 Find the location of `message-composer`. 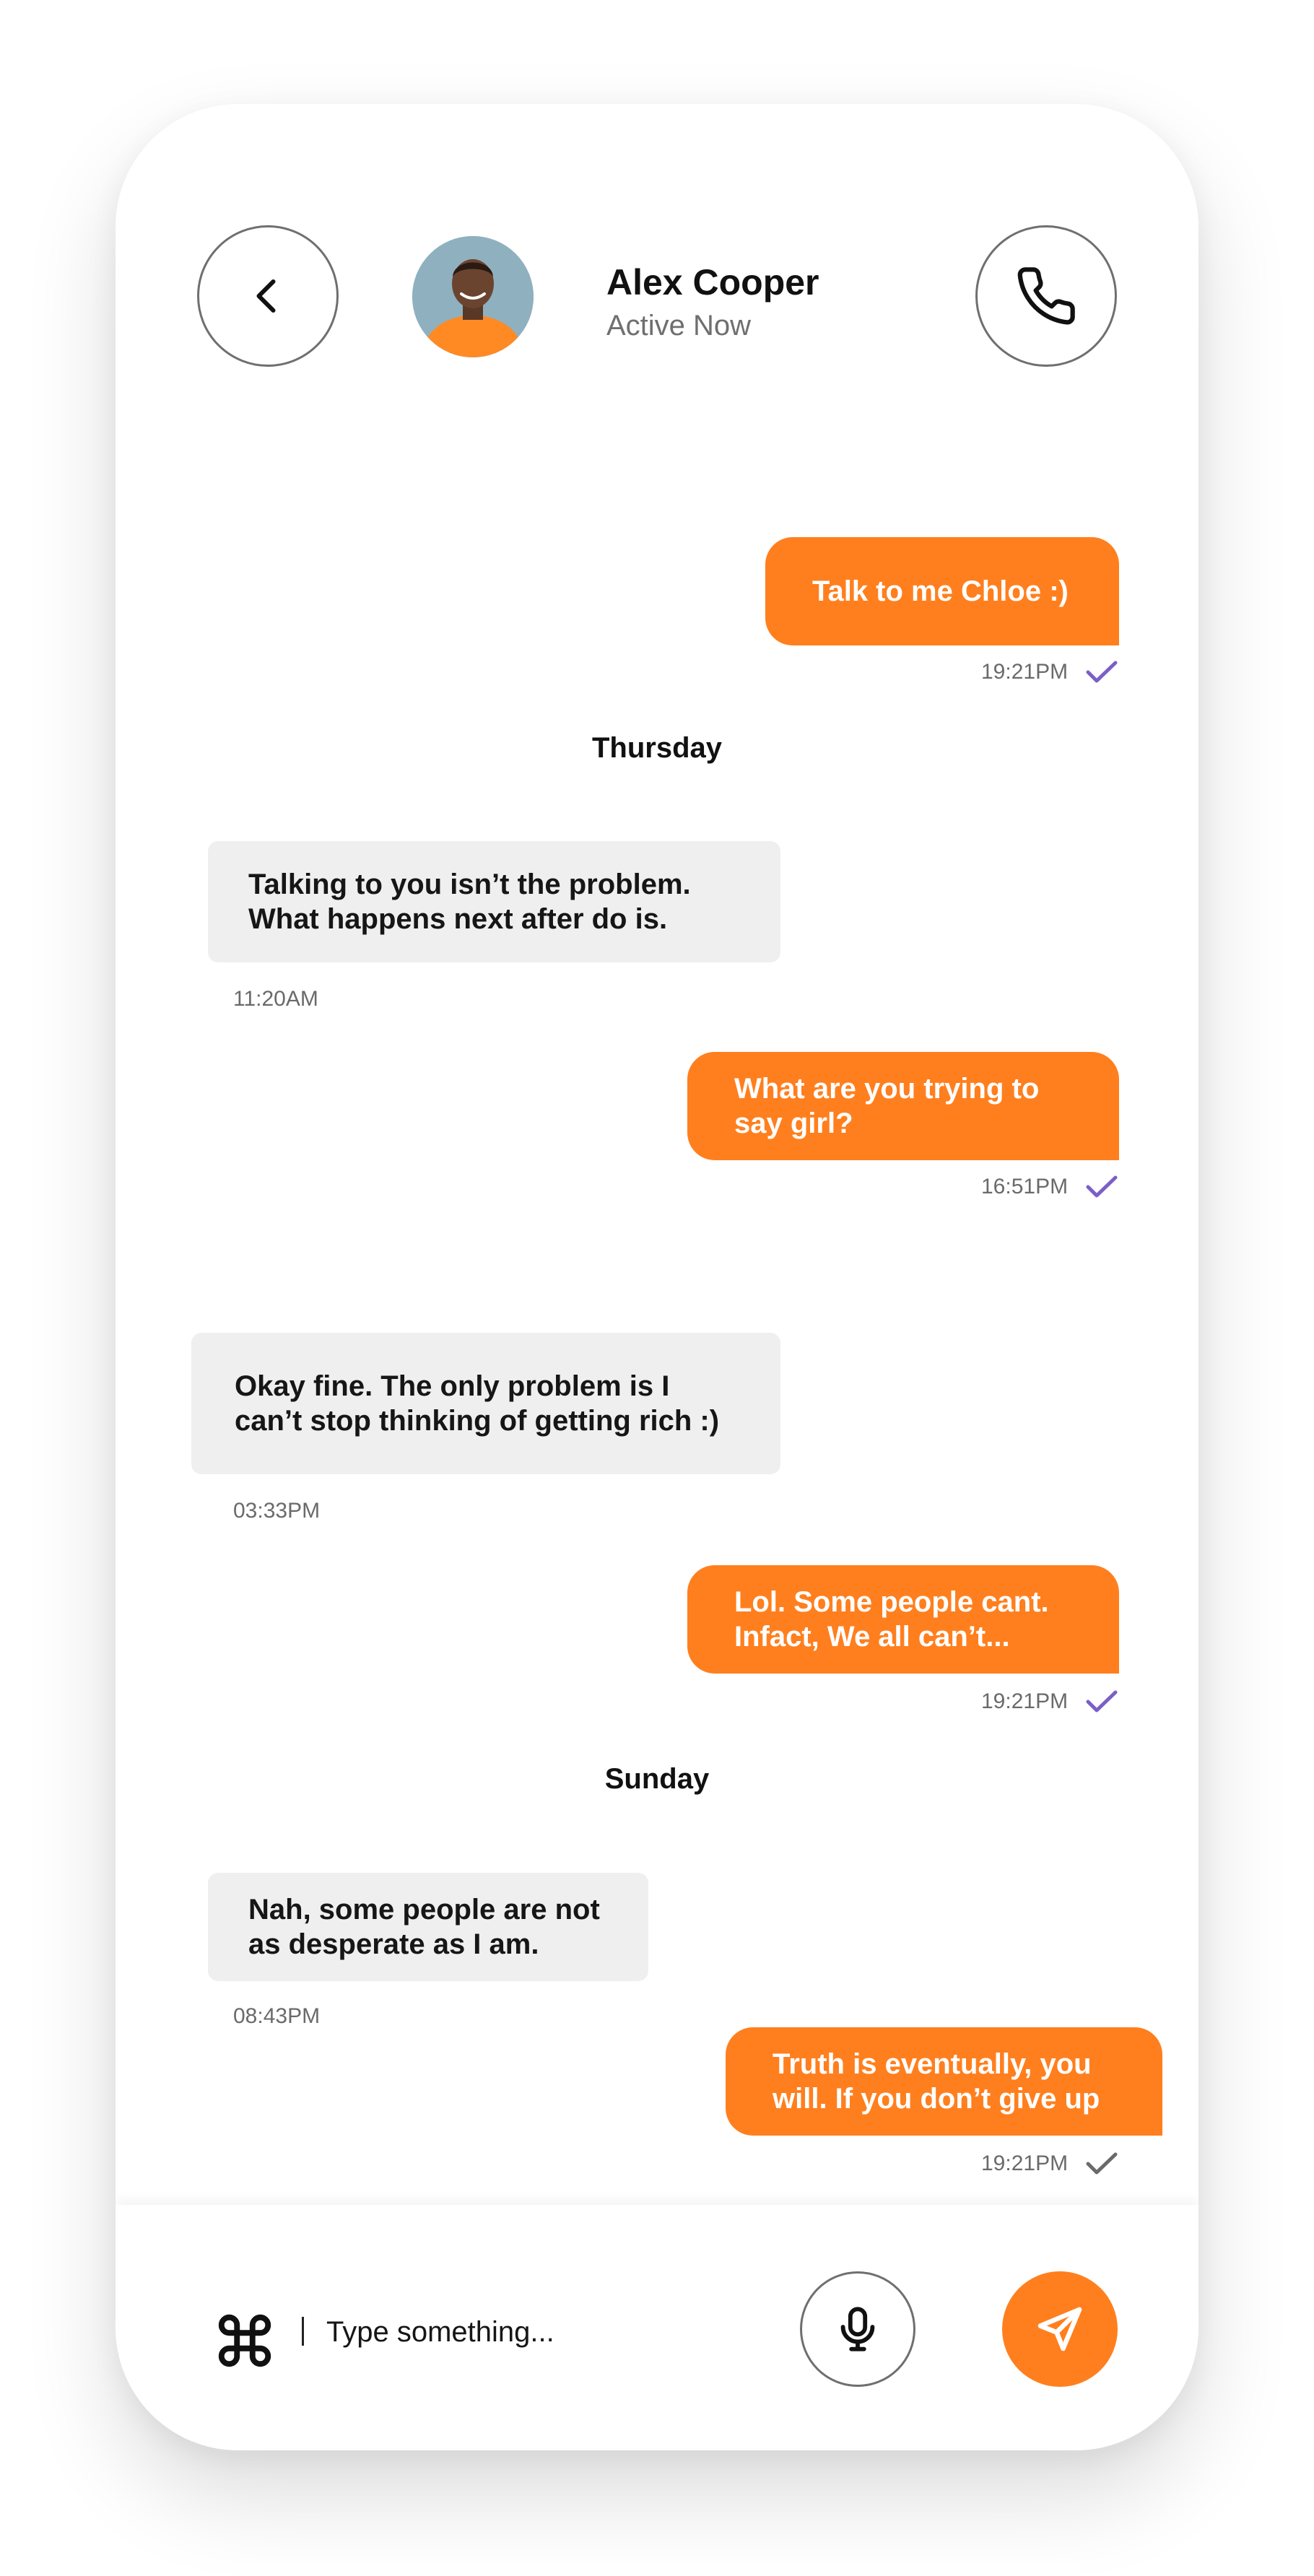

message-composer is located at coordinates (657, 2327).